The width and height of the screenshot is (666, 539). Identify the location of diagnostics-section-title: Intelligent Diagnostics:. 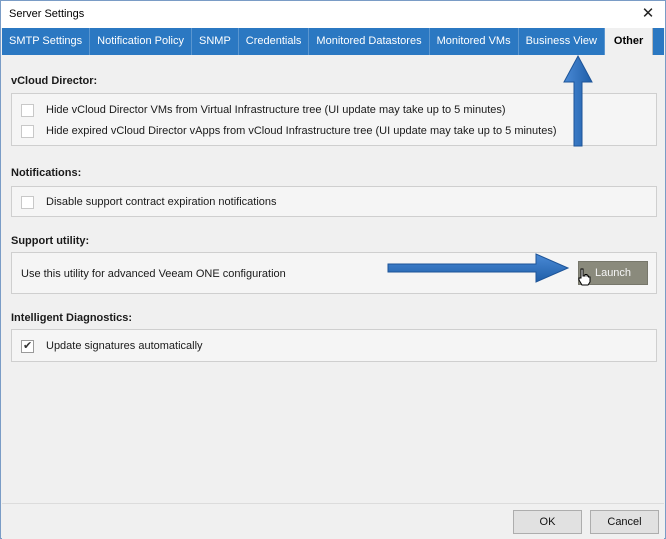
(72, 318).